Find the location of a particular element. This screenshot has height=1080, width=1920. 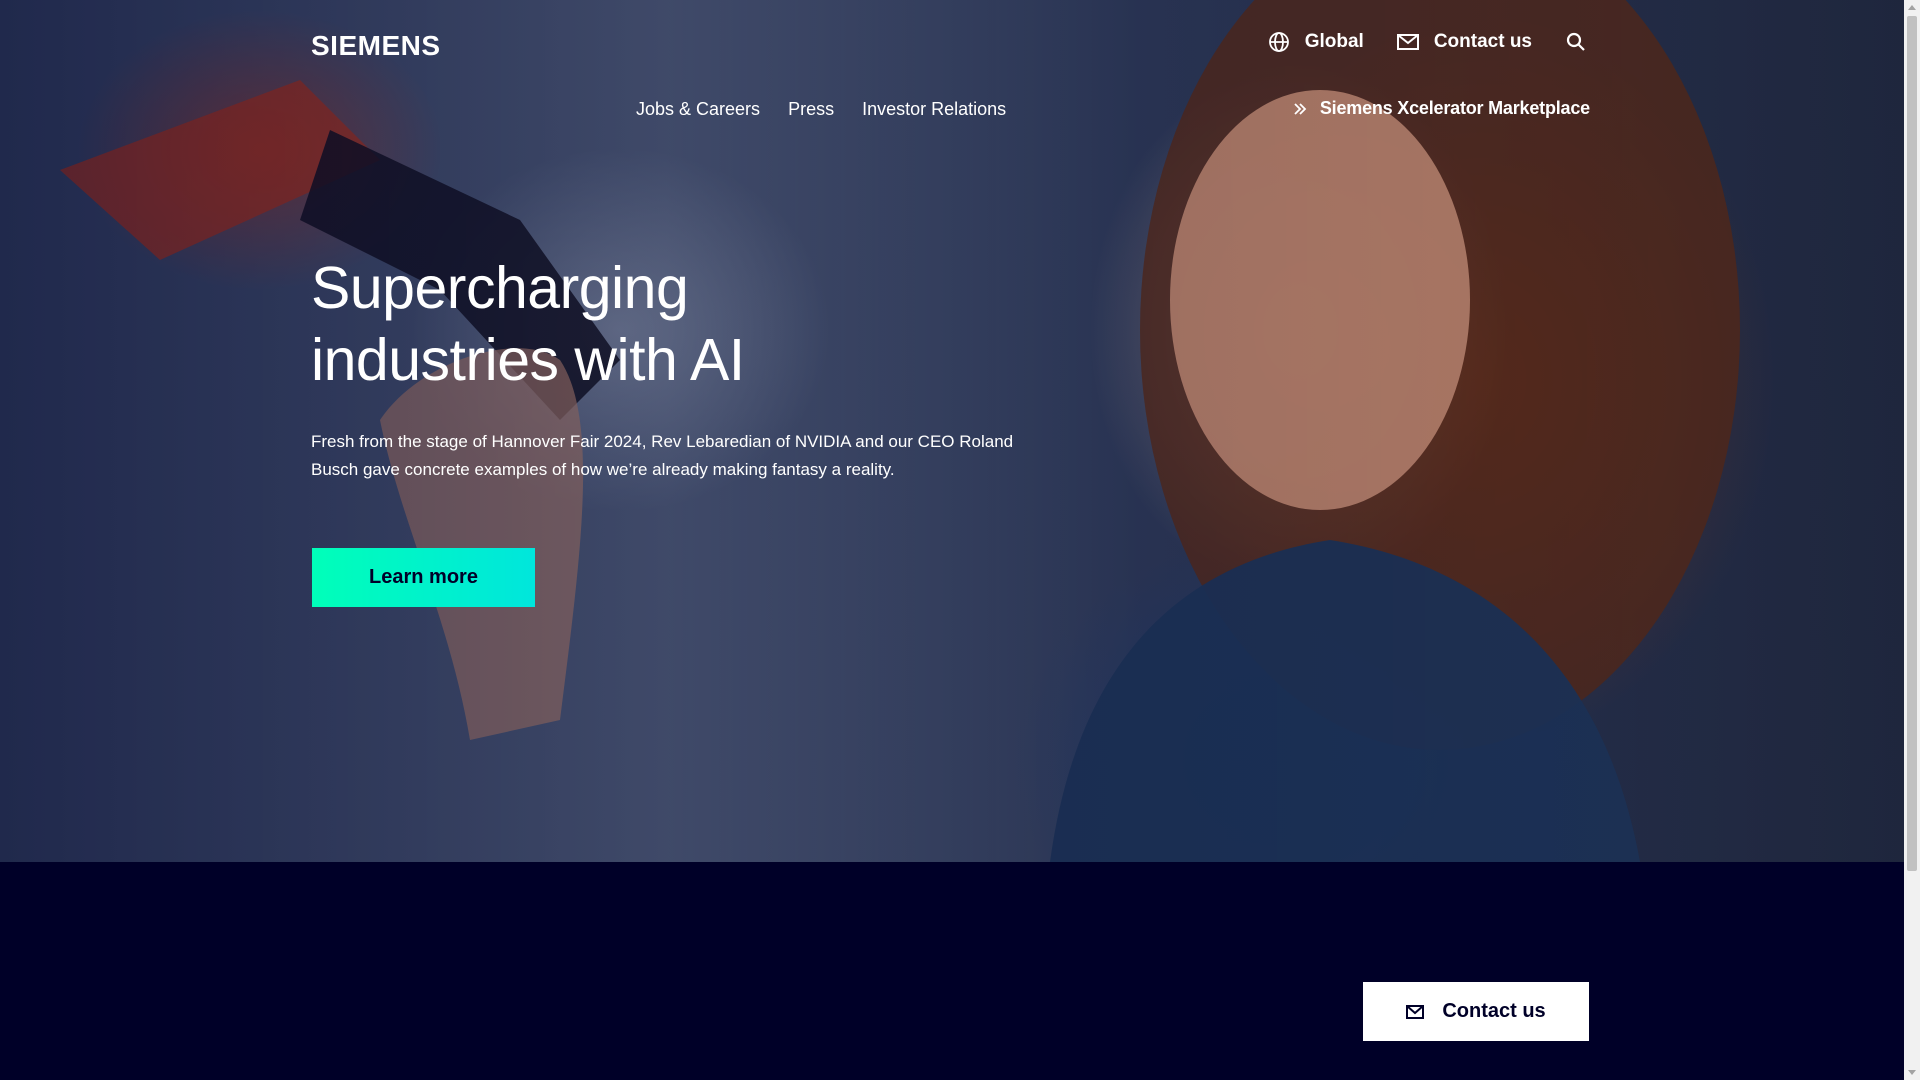

contact-link: Contact us is located at coordinates (1464, 42).